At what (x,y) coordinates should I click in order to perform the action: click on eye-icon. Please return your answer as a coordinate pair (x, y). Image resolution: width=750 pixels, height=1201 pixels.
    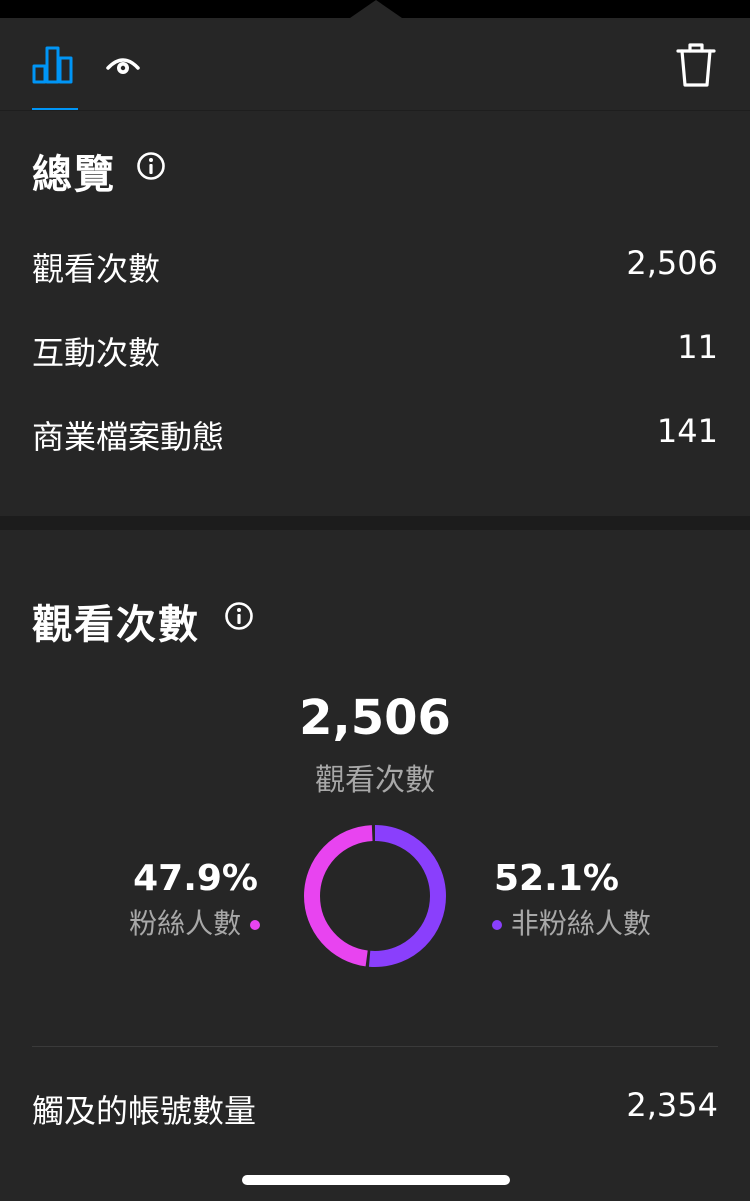
    Looking at the image, I should click on (123, 66).